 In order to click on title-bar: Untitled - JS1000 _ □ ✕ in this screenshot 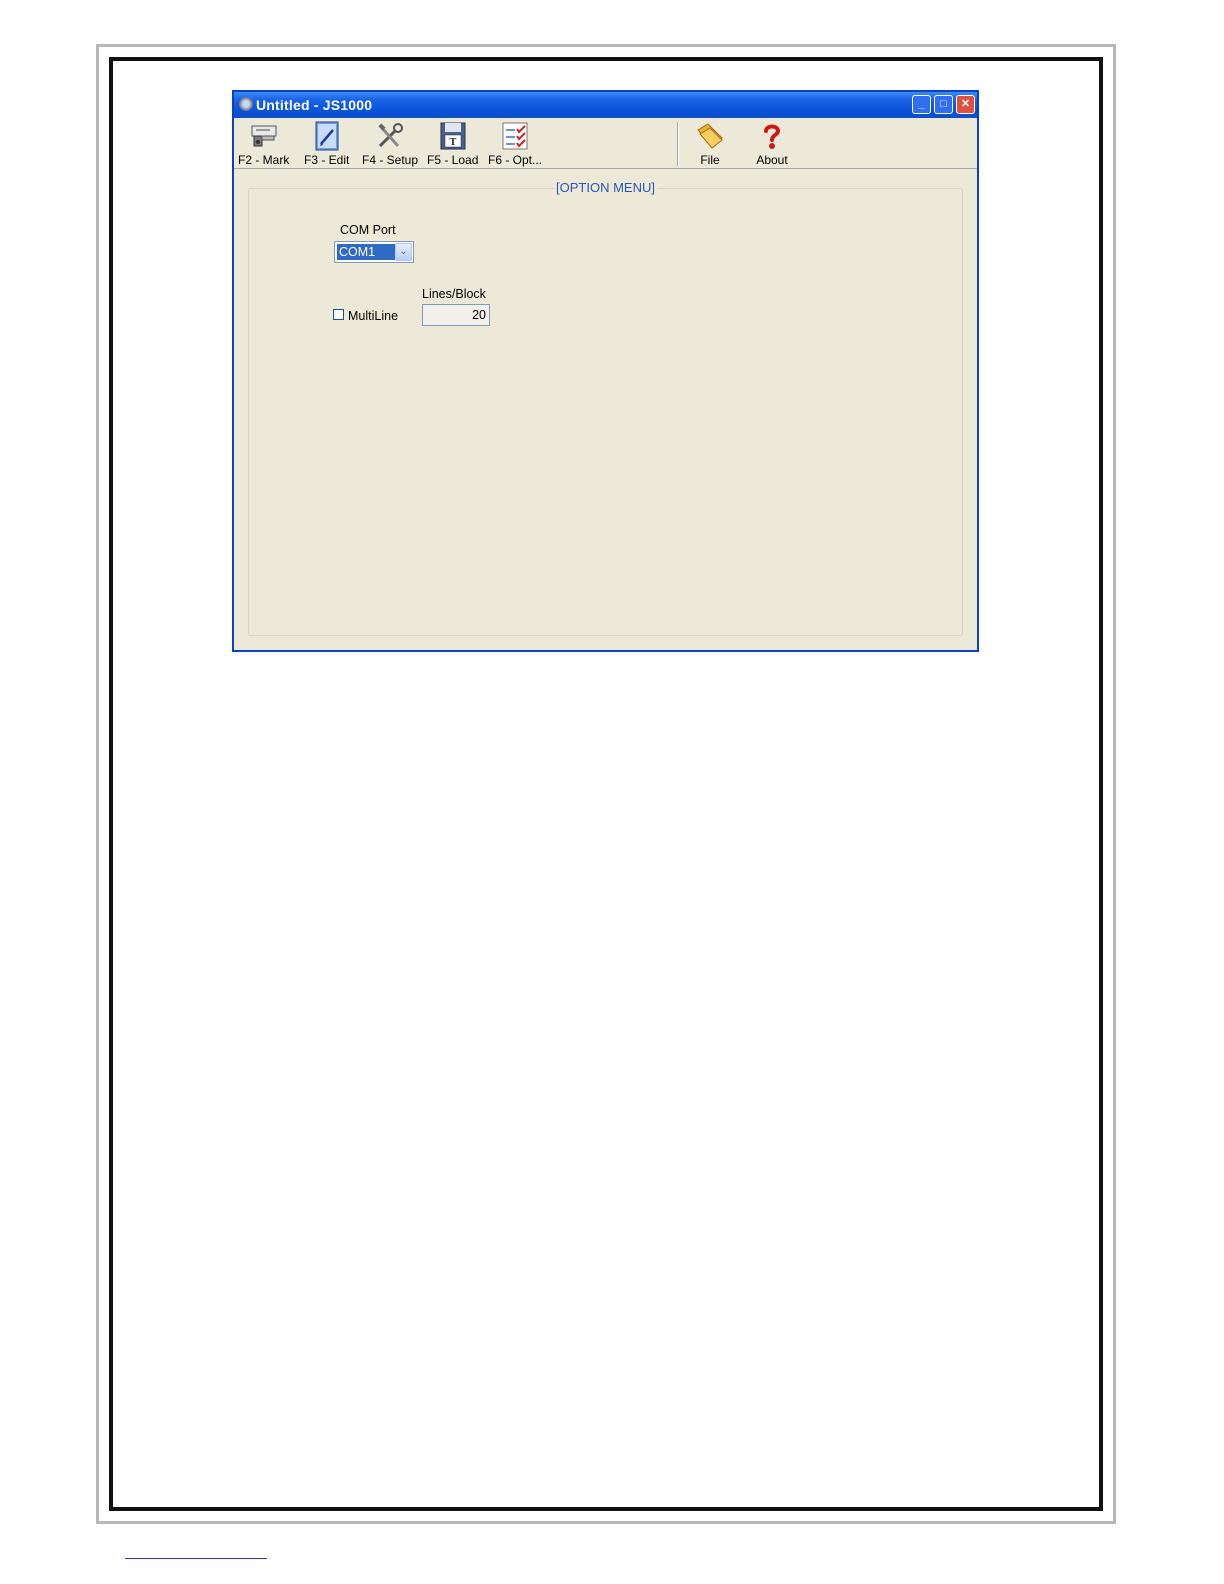, I will do `click(605, 105)`.